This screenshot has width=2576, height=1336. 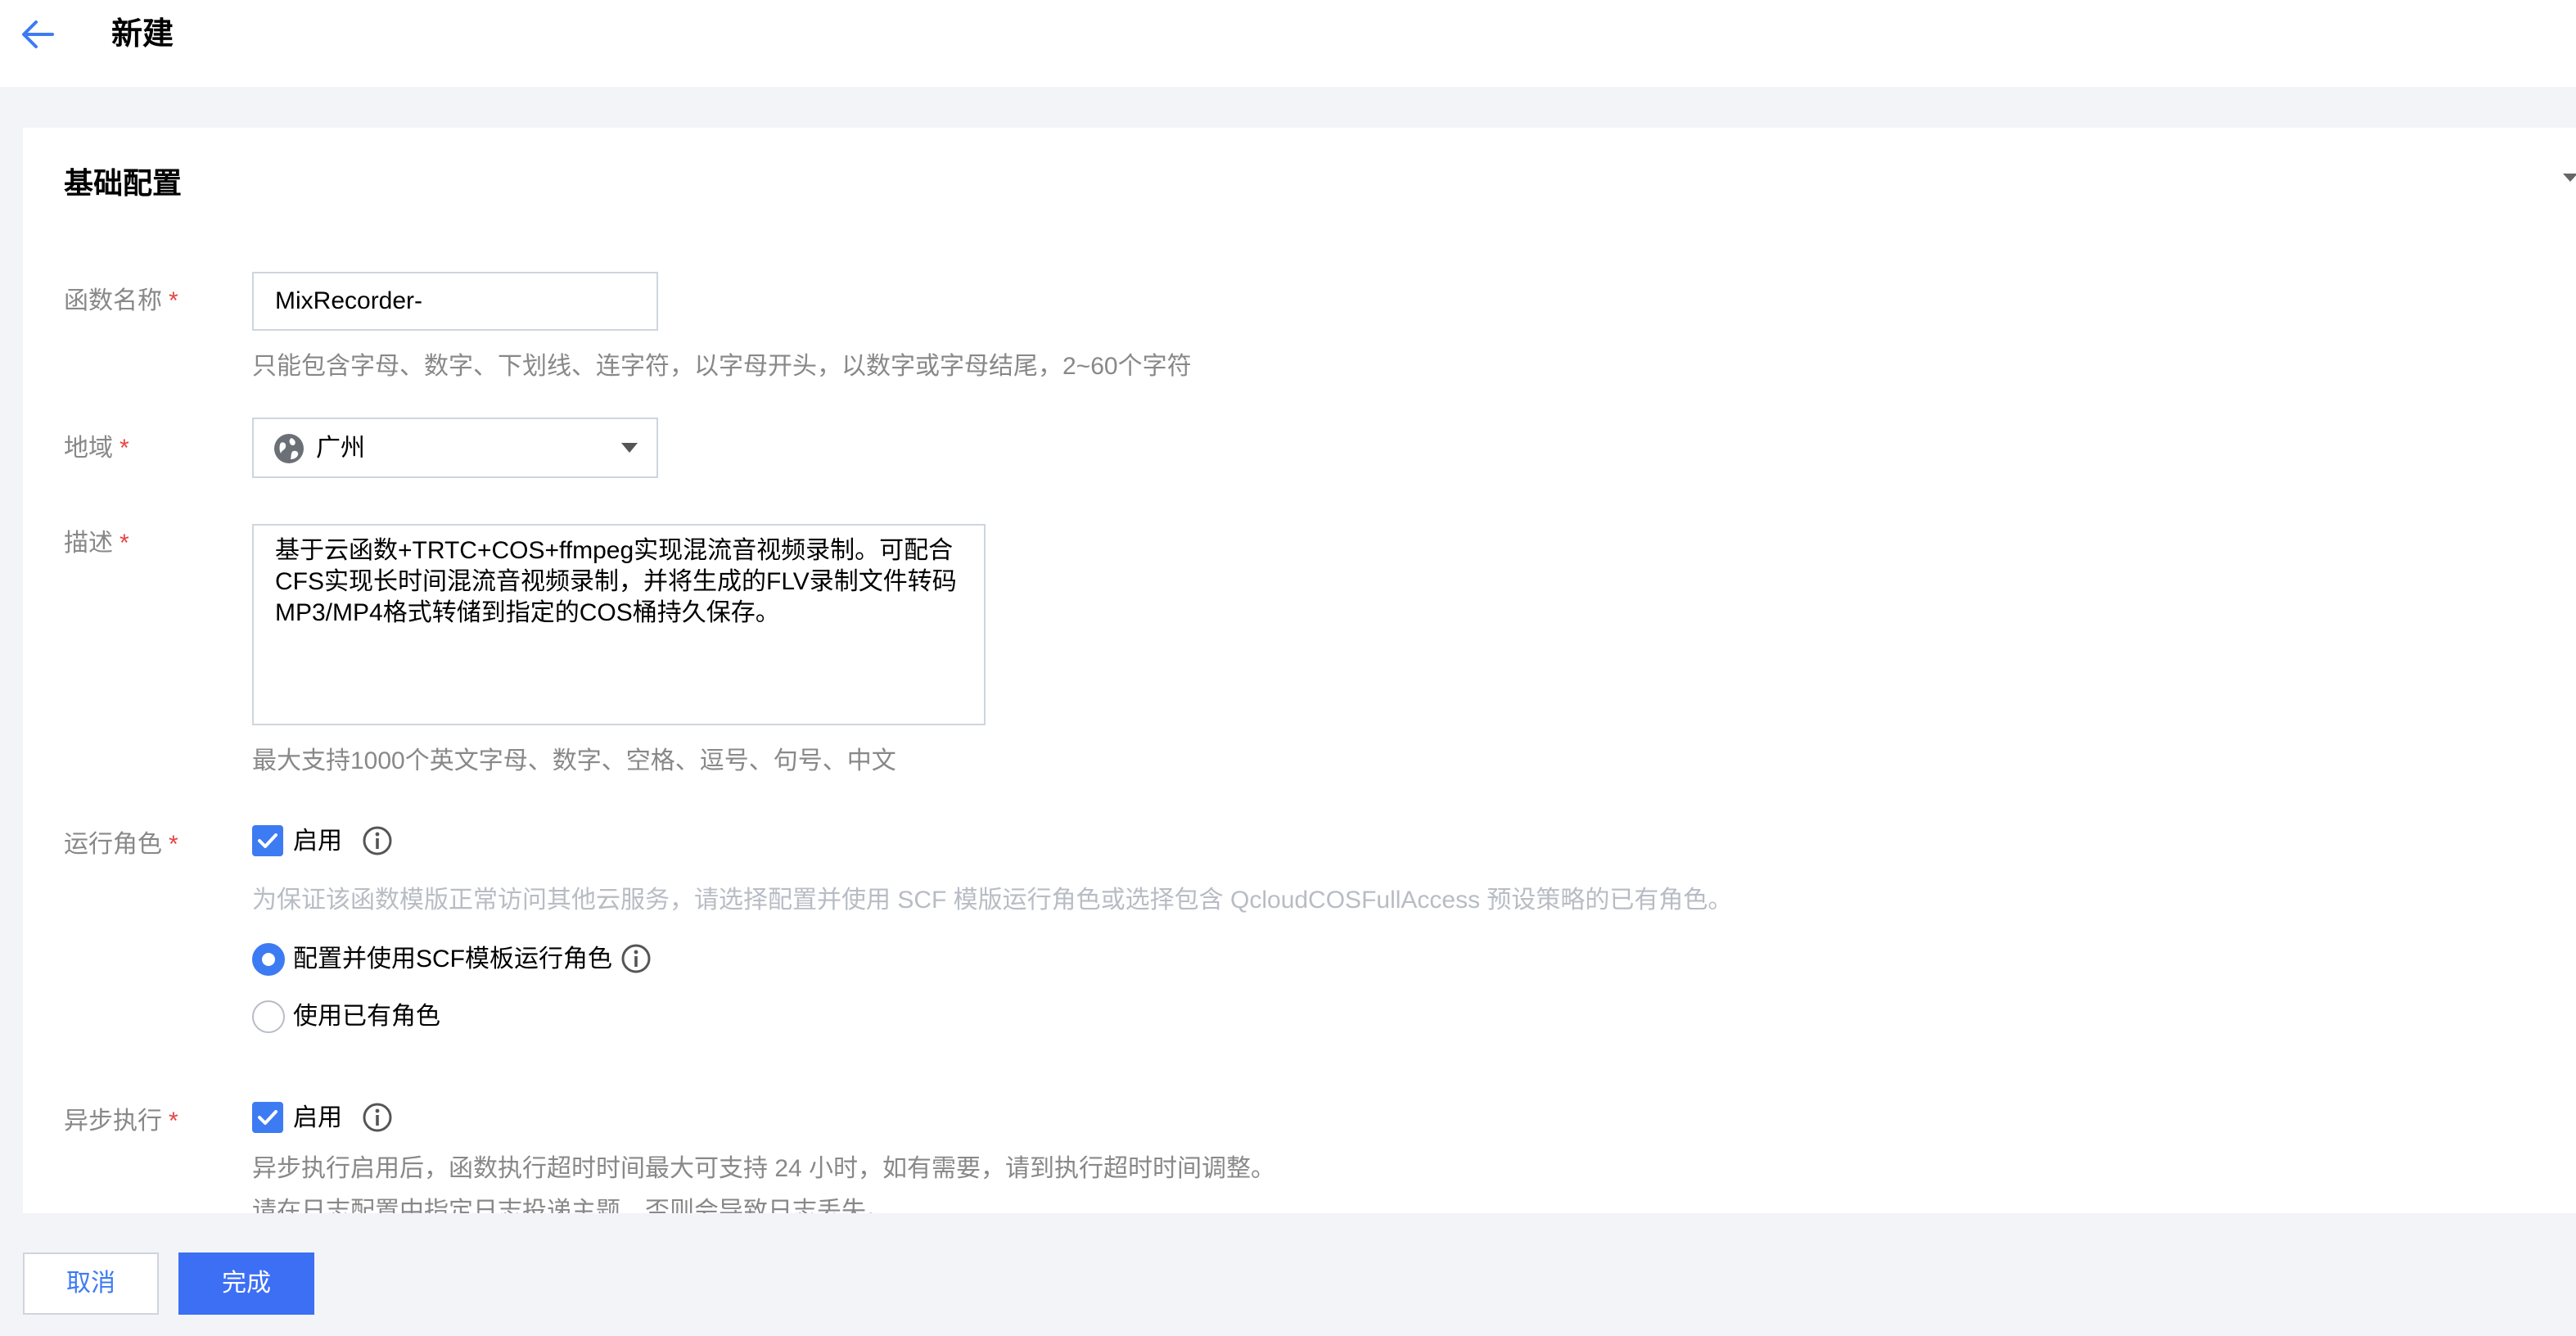 I want to click on chevron-down-icon, so click(x=629, y=448).